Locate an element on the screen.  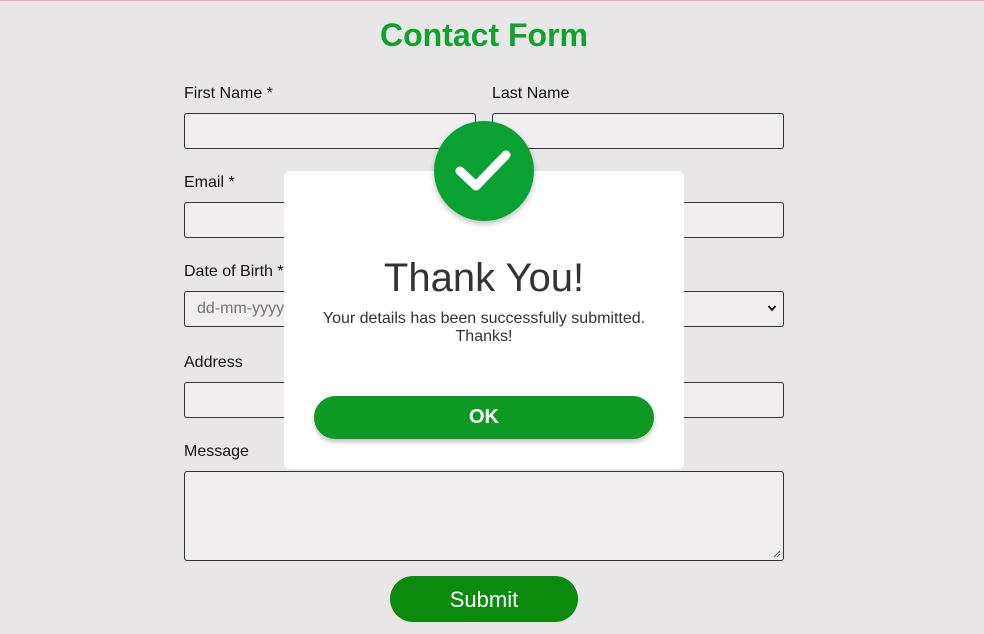
page-title: Contact Form is located at coordinates (484, 35).